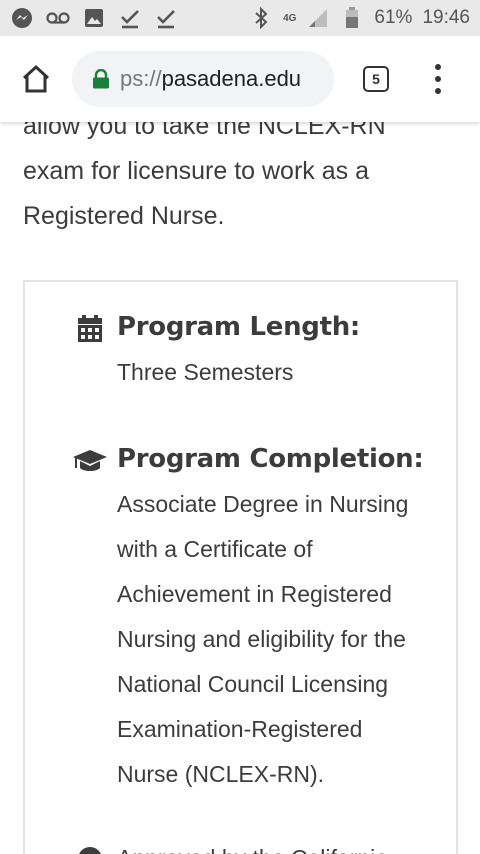 This screenshot has height=854, width=480. What do you see at coordinates (270, 459) in the screenshot?
I see `program-completion-title: Program Completion:` at bounding box center [270, 459].